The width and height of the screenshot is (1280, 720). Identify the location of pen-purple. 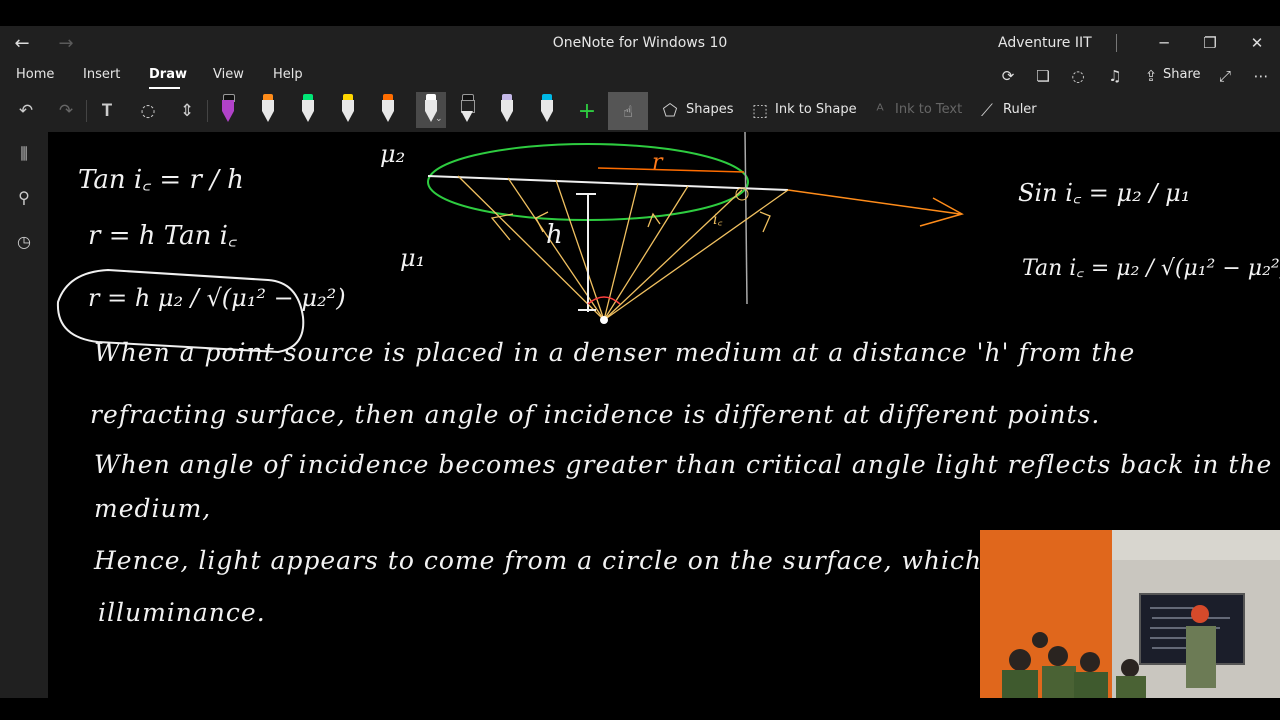
(228, 110).